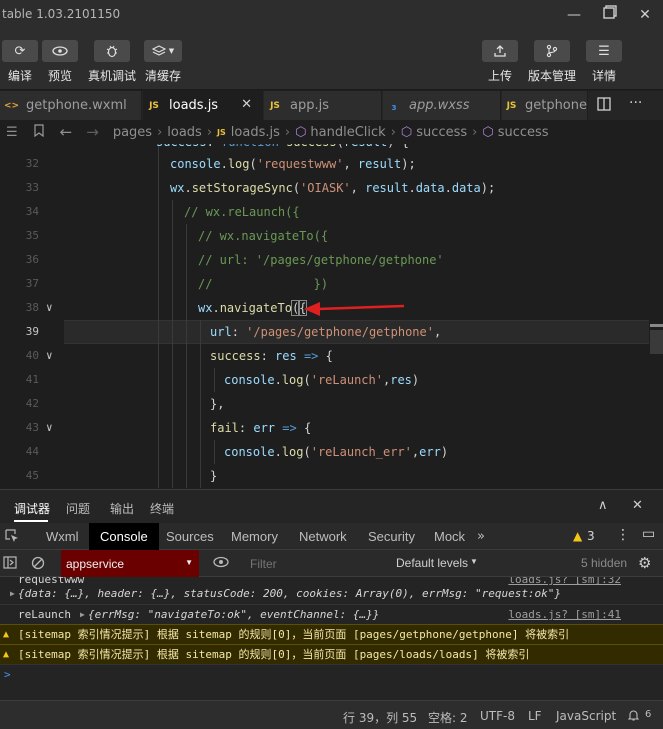 This screenshot has width=663, height=729. Describe the element at coordinates (331, 356) in the screenshot. I see `code-line: 40 ∨ success: res => {` at that location.